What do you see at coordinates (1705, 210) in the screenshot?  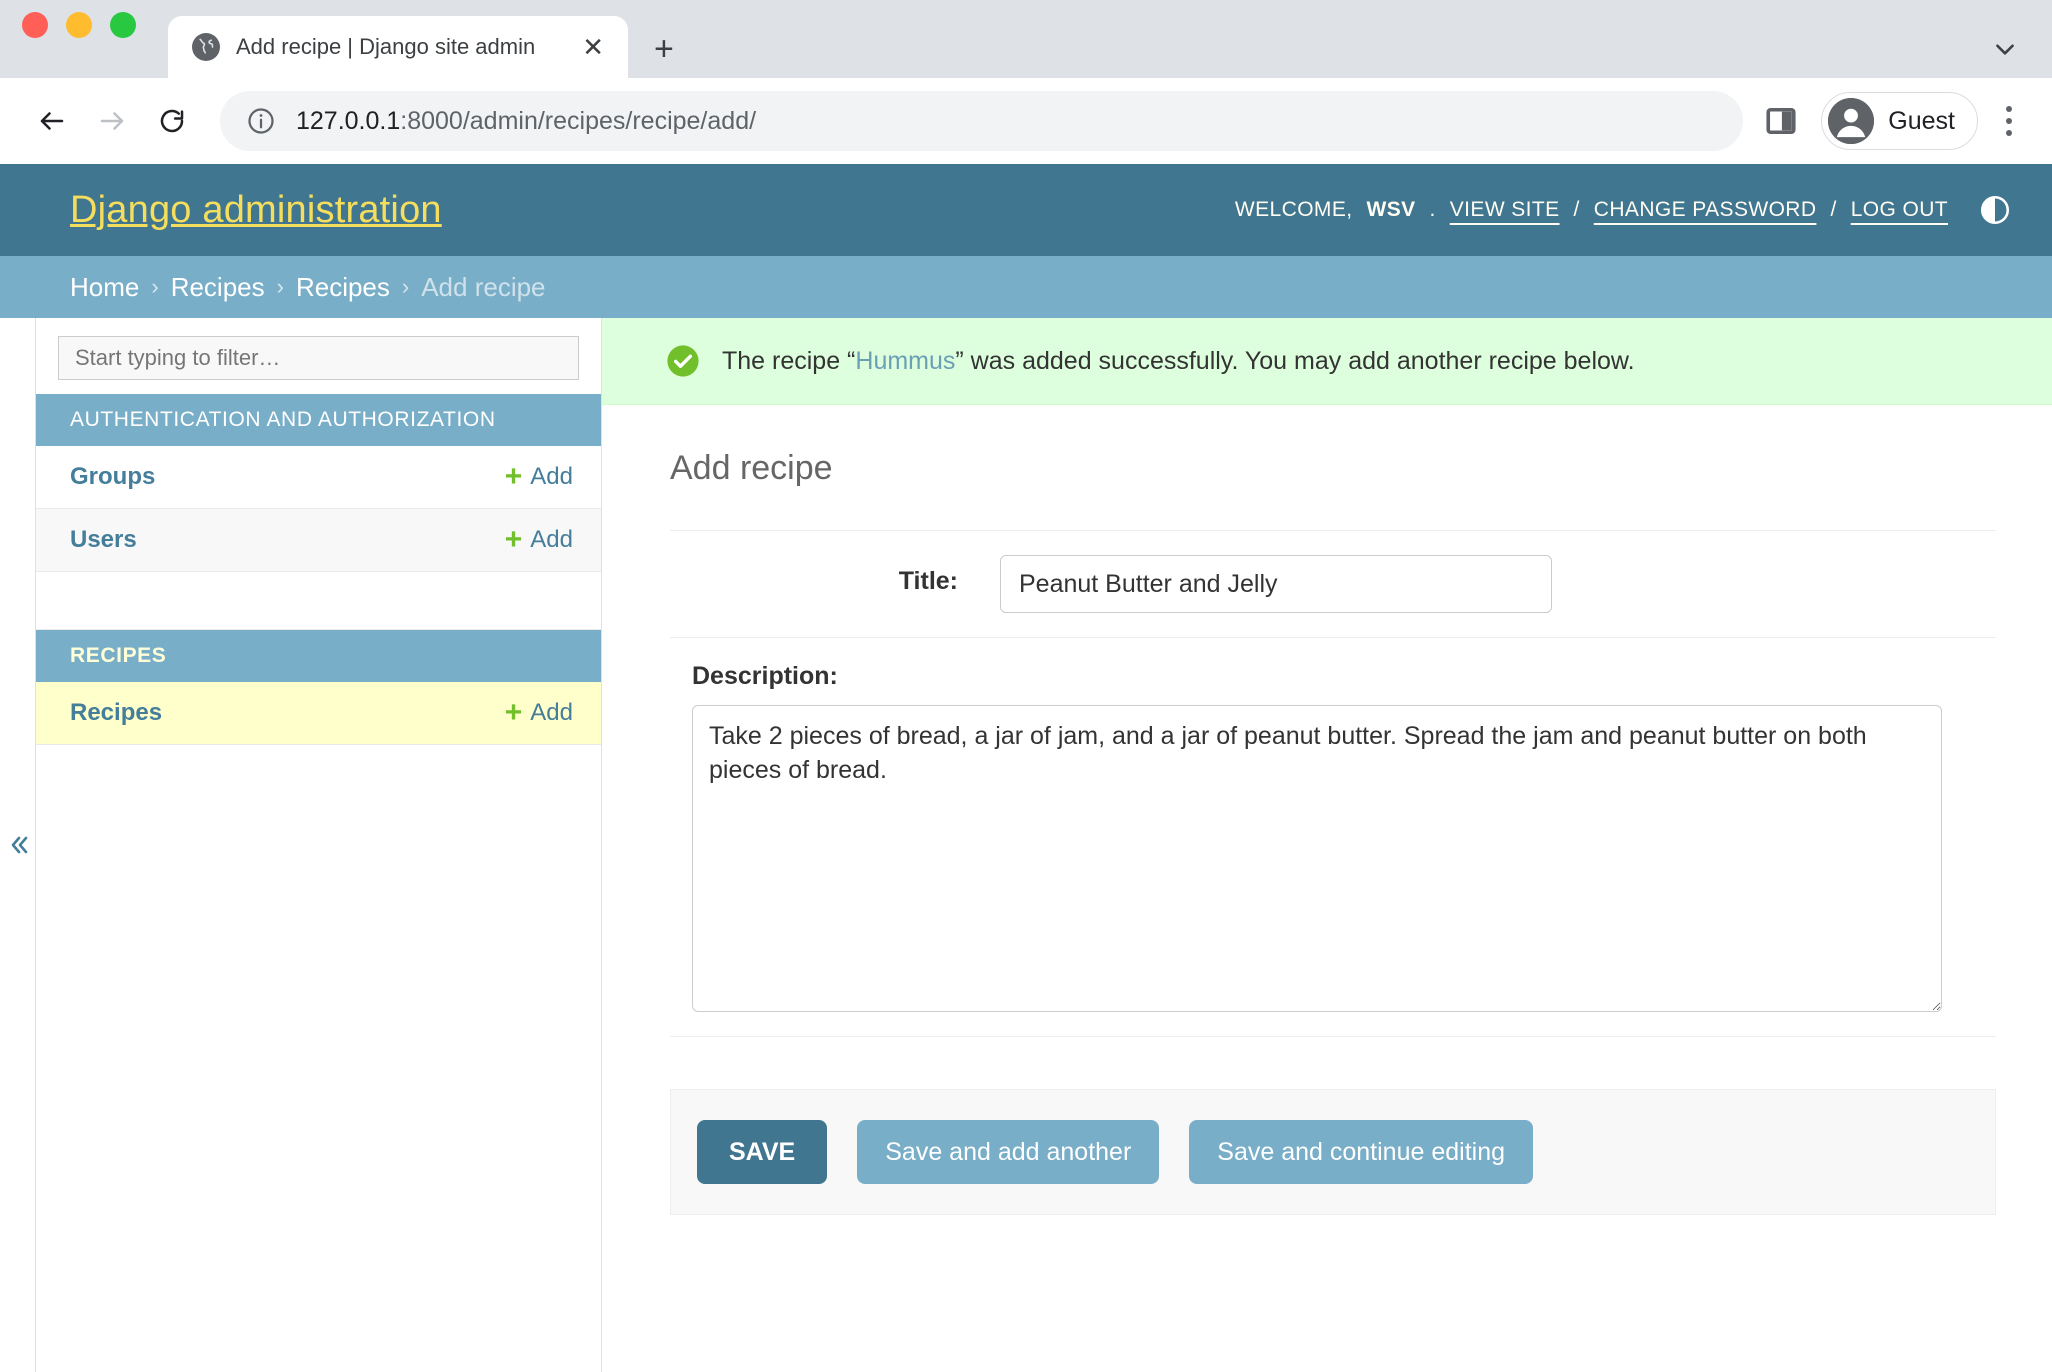 I see `change-password-link: CHANGE PASSWORD` at bounding box center [1705, 210].